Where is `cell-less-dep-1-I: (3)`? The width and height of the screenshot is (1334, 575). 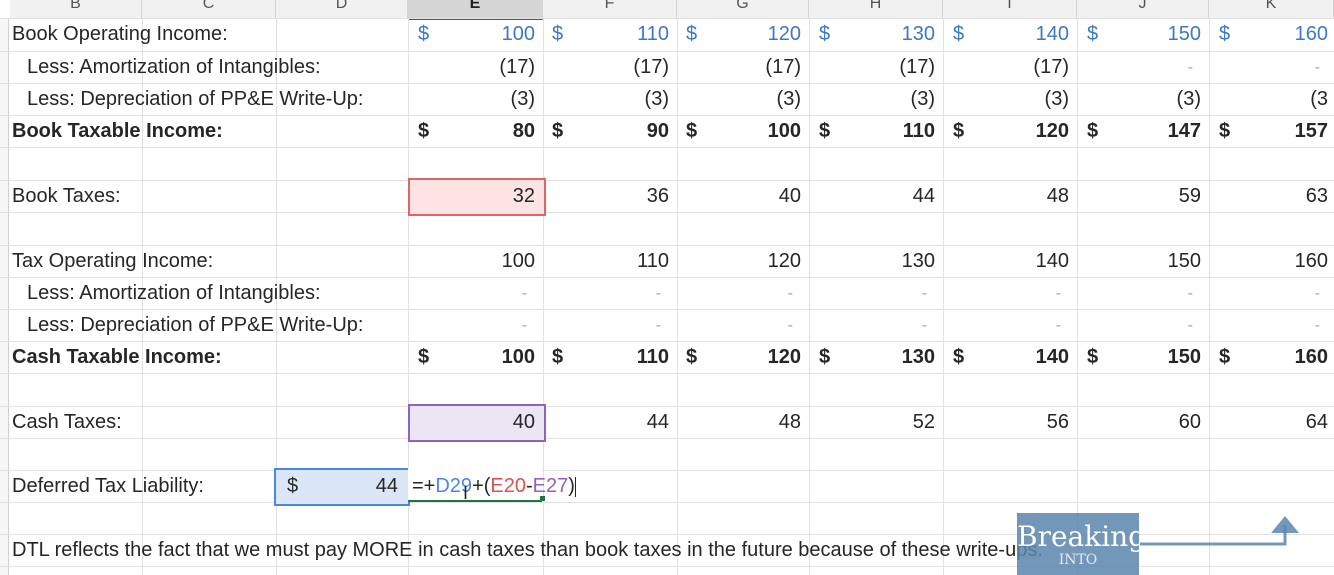
cell-less-dep-1-I: (3) is located at coordinates (1014, 99).